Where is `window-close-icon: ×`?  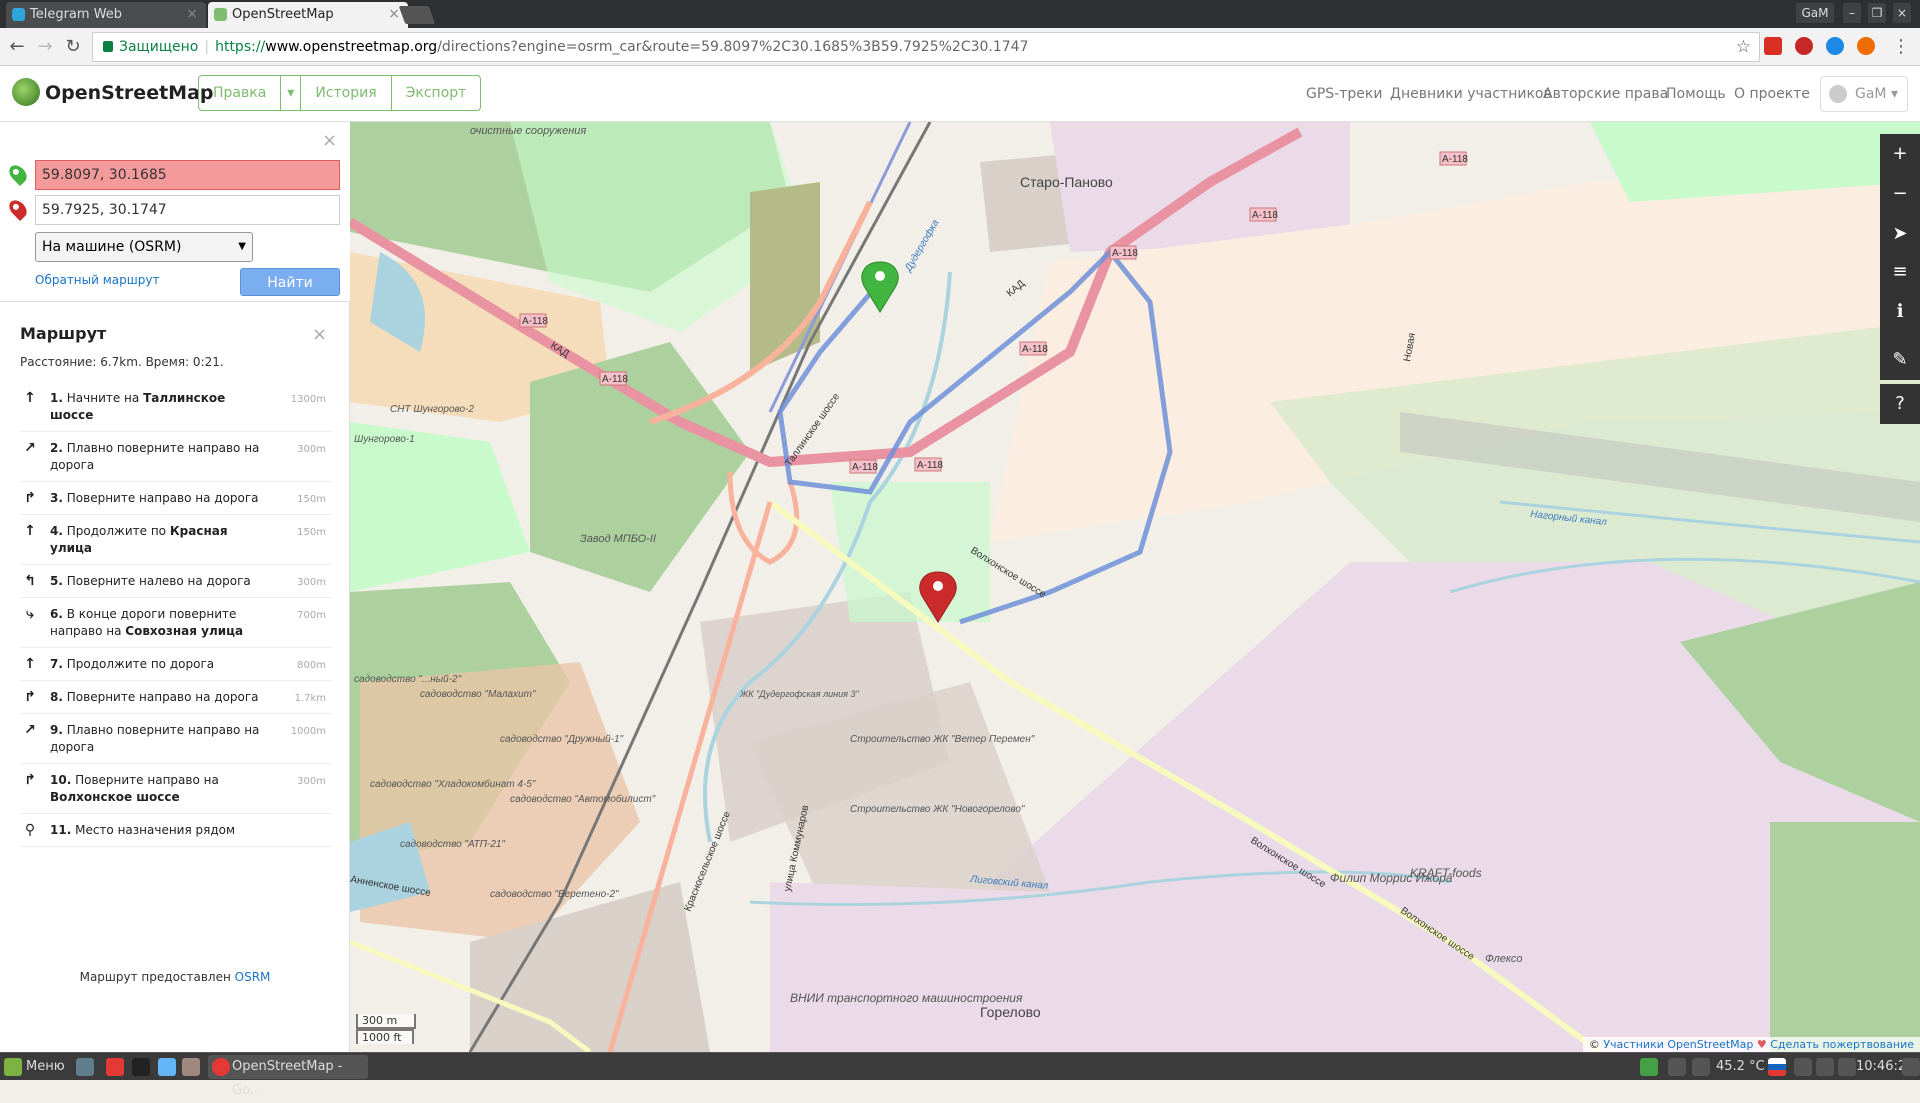
window-close-icon: × is located at coordinates (1902, 13).